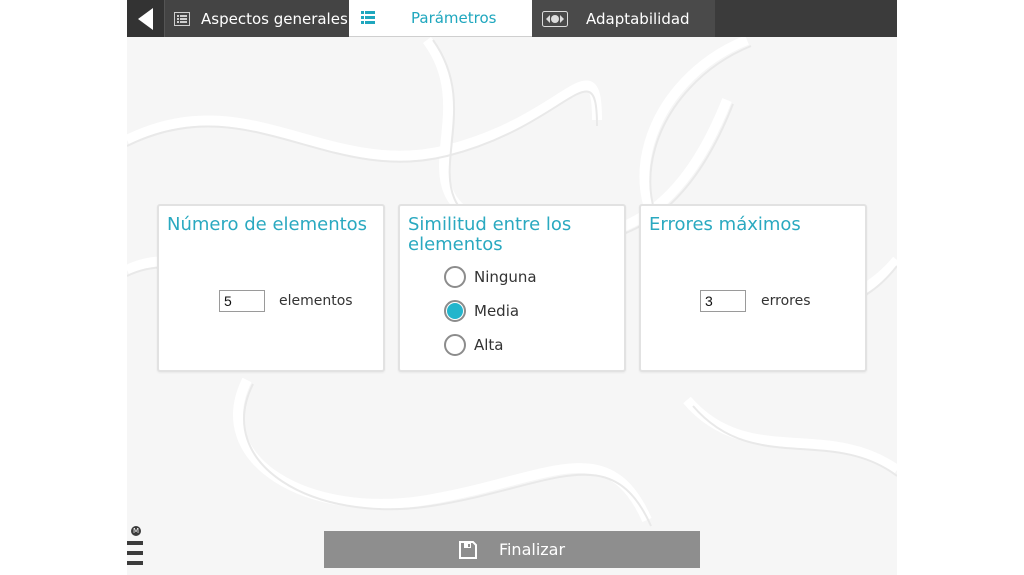 The height and width of the screenshot is (575, 1024). I want to click on max-errors-input, so click(723, 301).